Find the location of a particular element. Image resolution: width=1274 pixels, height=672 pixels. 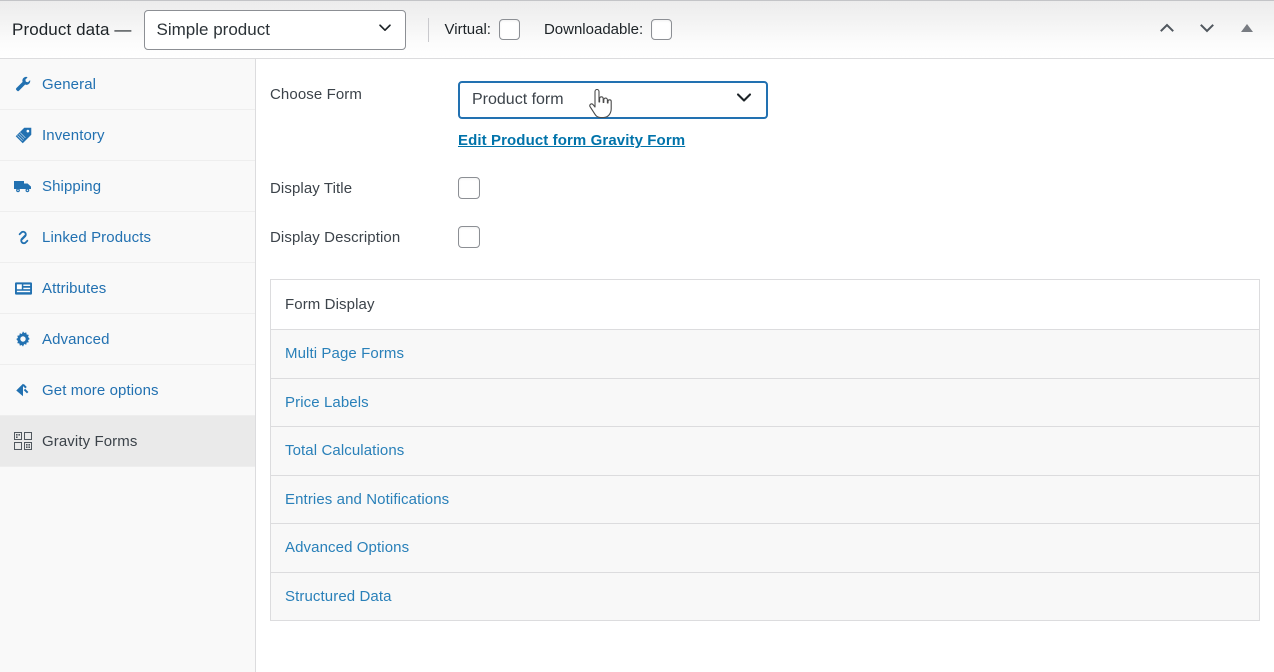

sidebar-item-label: Advanced is located at coordinates (76, 339).